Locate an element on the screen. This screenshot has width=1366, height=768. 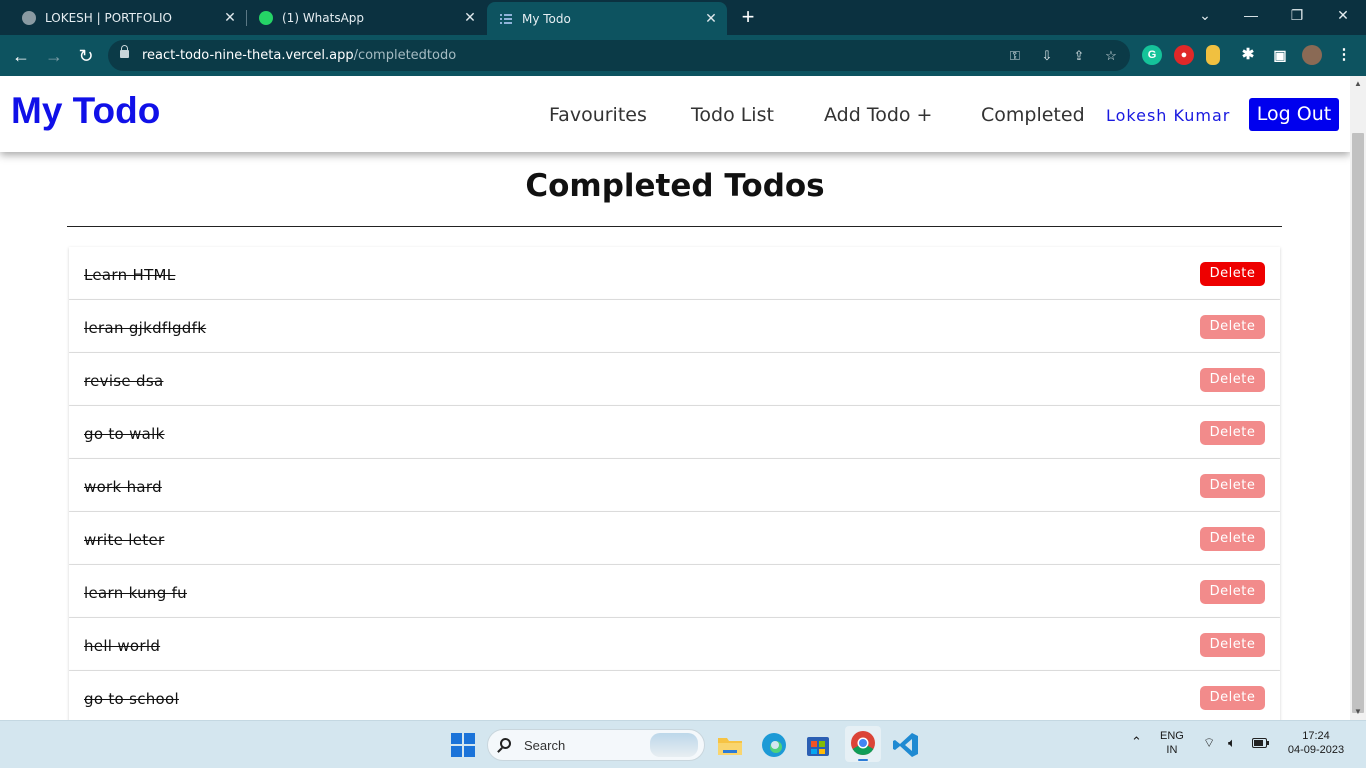
nav-favourites: Favourites is located at coordinates (598, 115).